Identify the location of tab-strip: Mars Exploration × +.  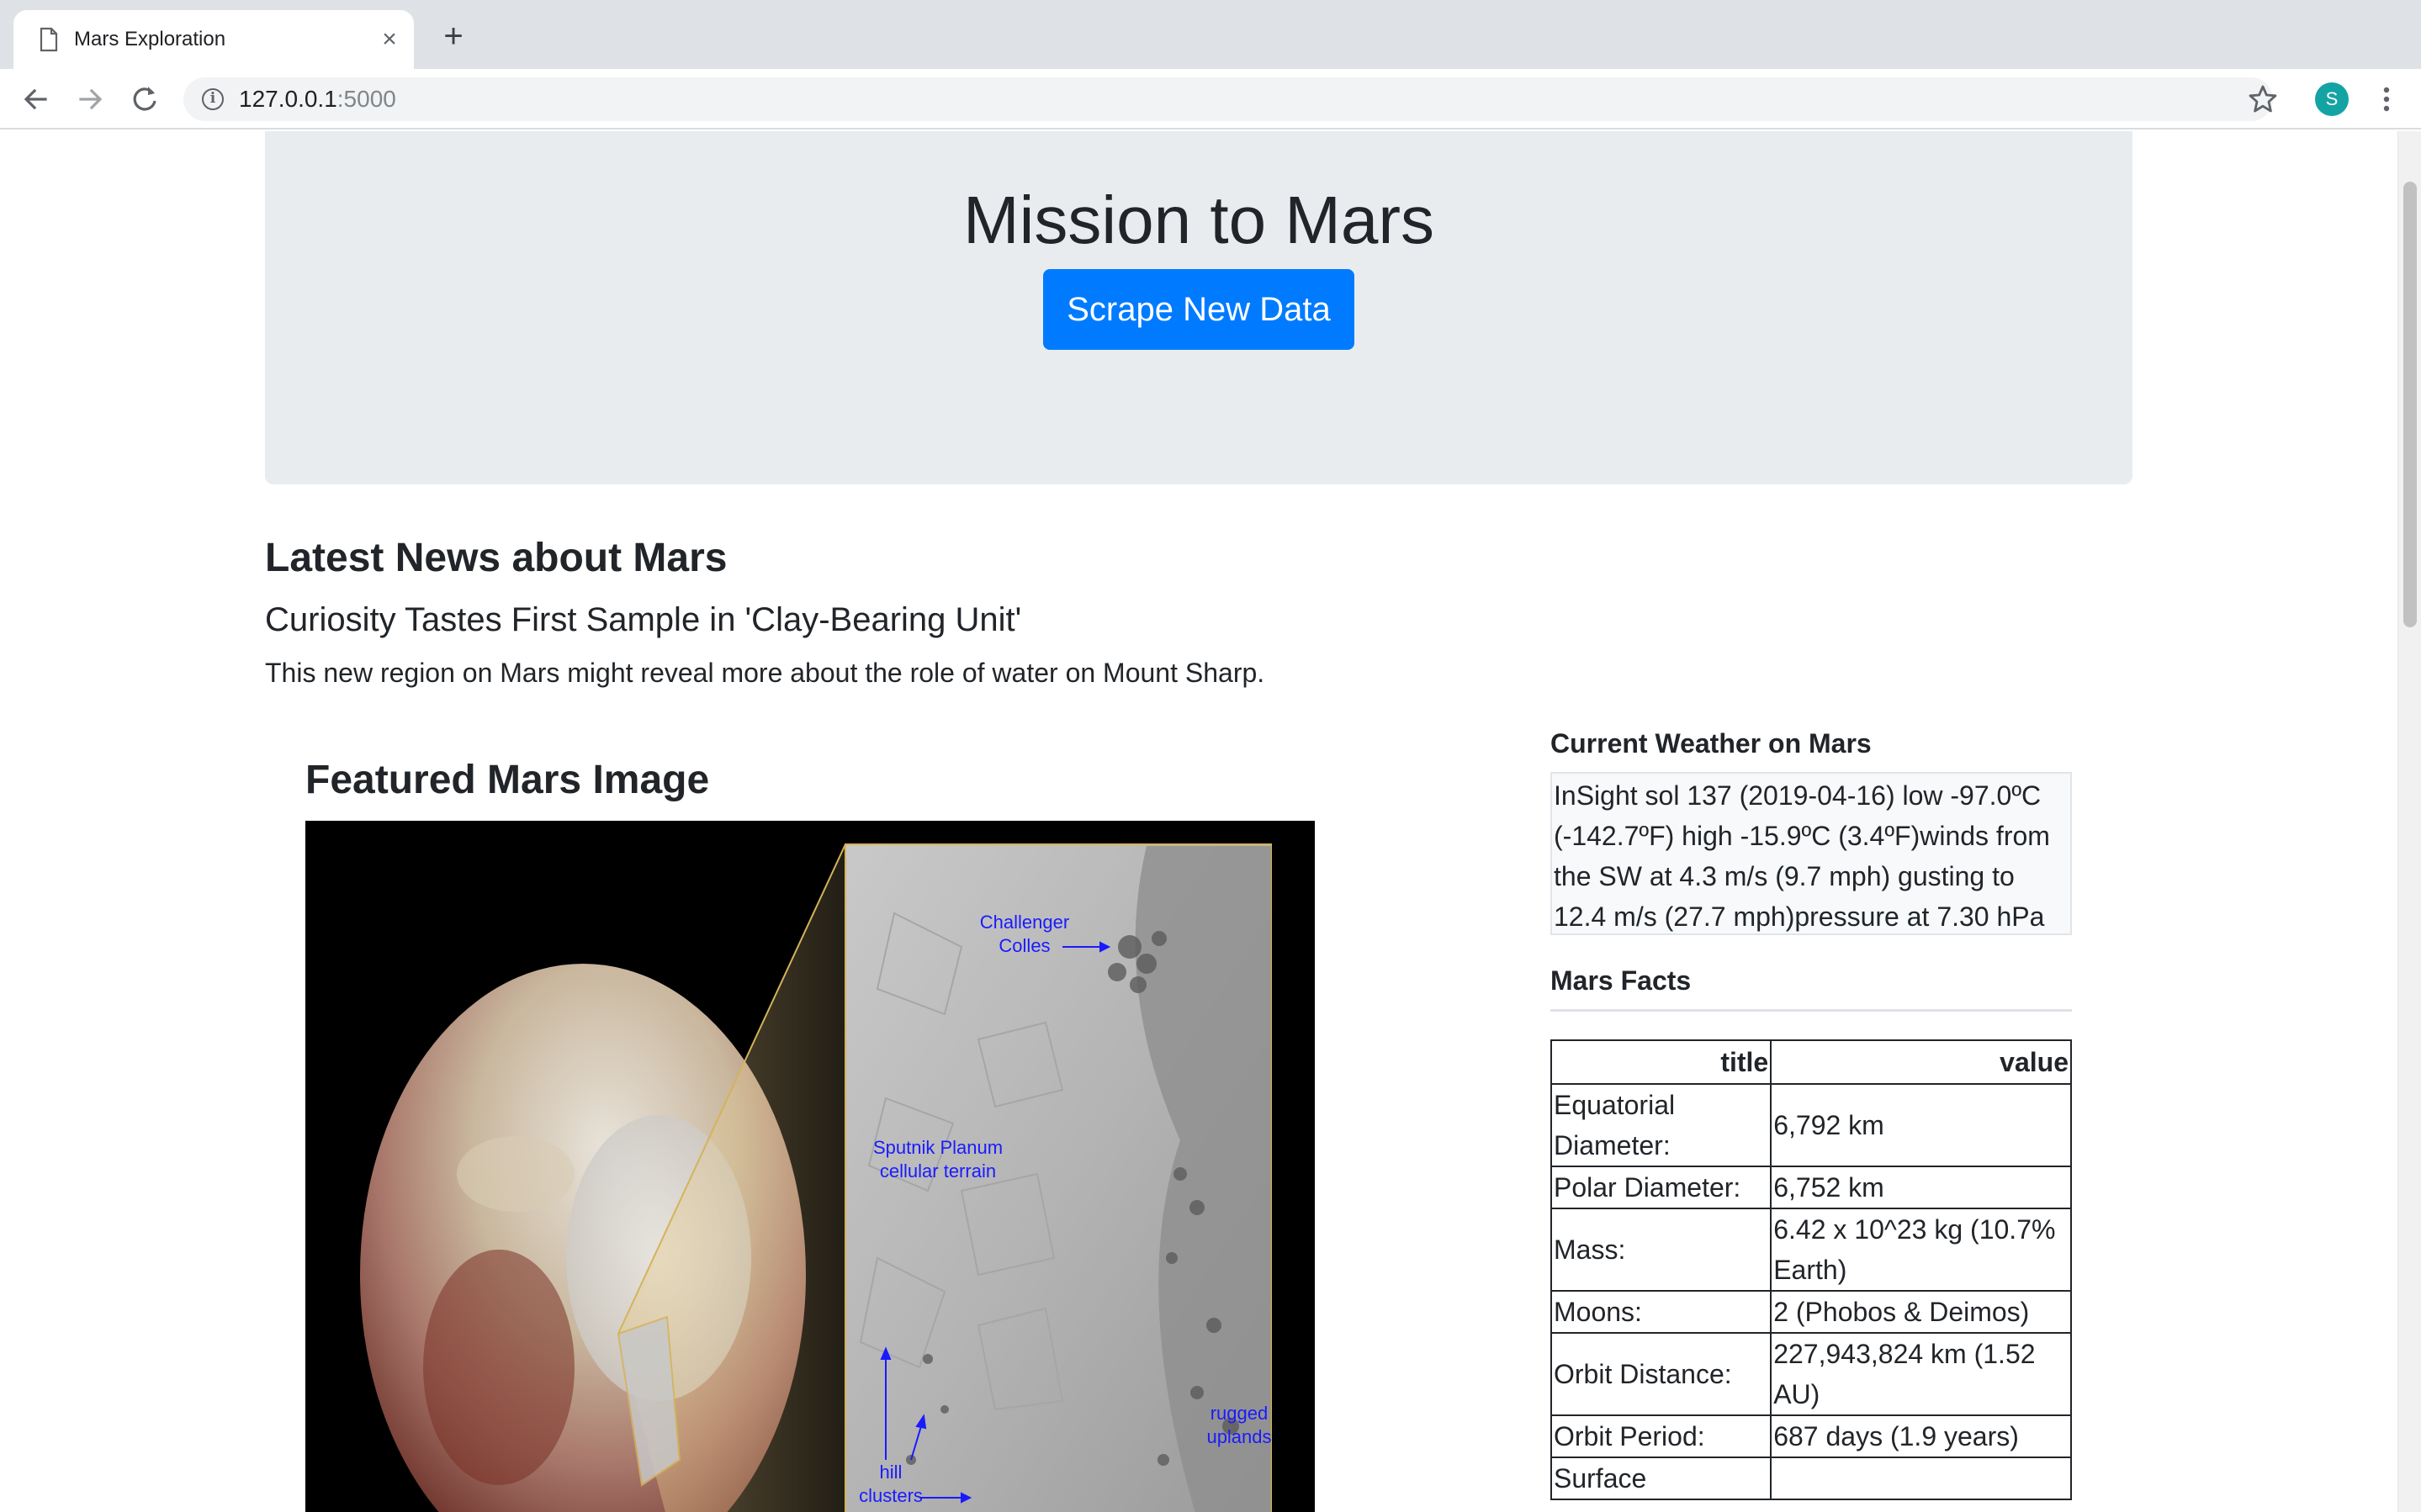
(1211, 34).